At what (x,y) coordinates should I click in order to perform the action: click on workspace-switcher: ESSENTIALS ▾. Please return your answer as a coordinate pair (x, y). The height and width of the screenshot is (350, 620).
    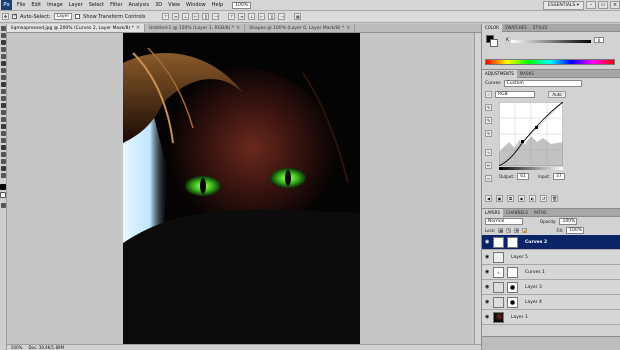
    Looking at the image, I should click on (563, 5).